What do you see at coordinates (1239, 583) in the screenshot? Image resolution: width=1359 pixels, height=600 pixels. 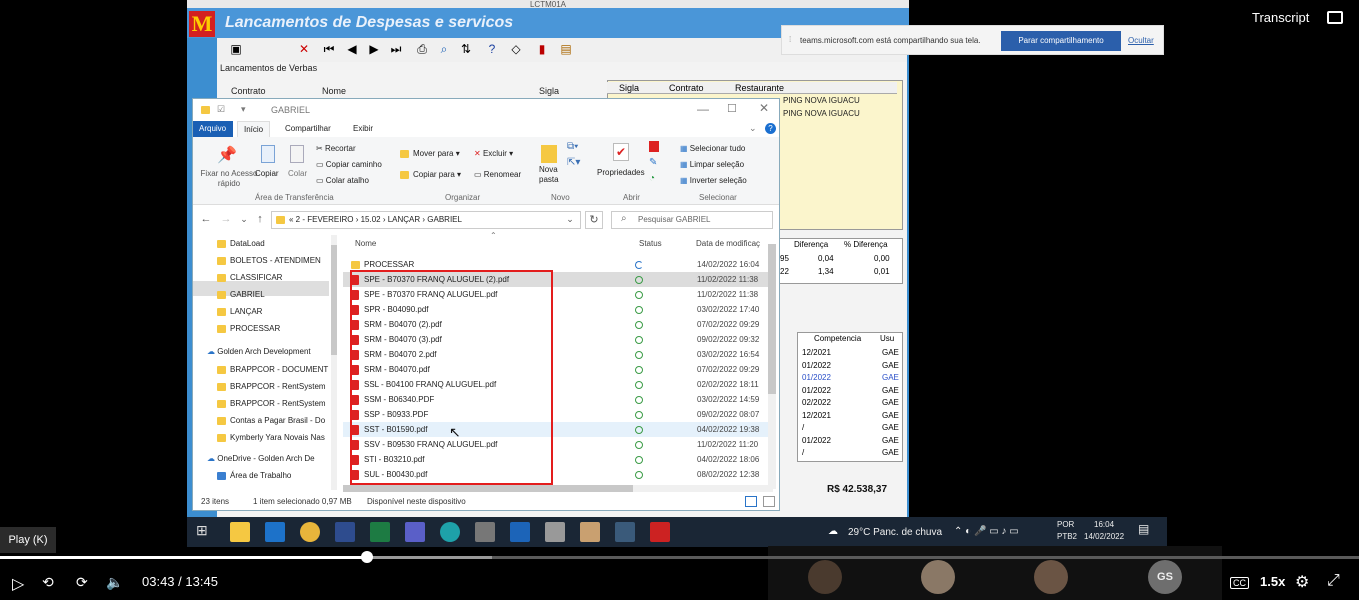 I see `closed-captions-icon: CC` at bounding box center [1239, 583].